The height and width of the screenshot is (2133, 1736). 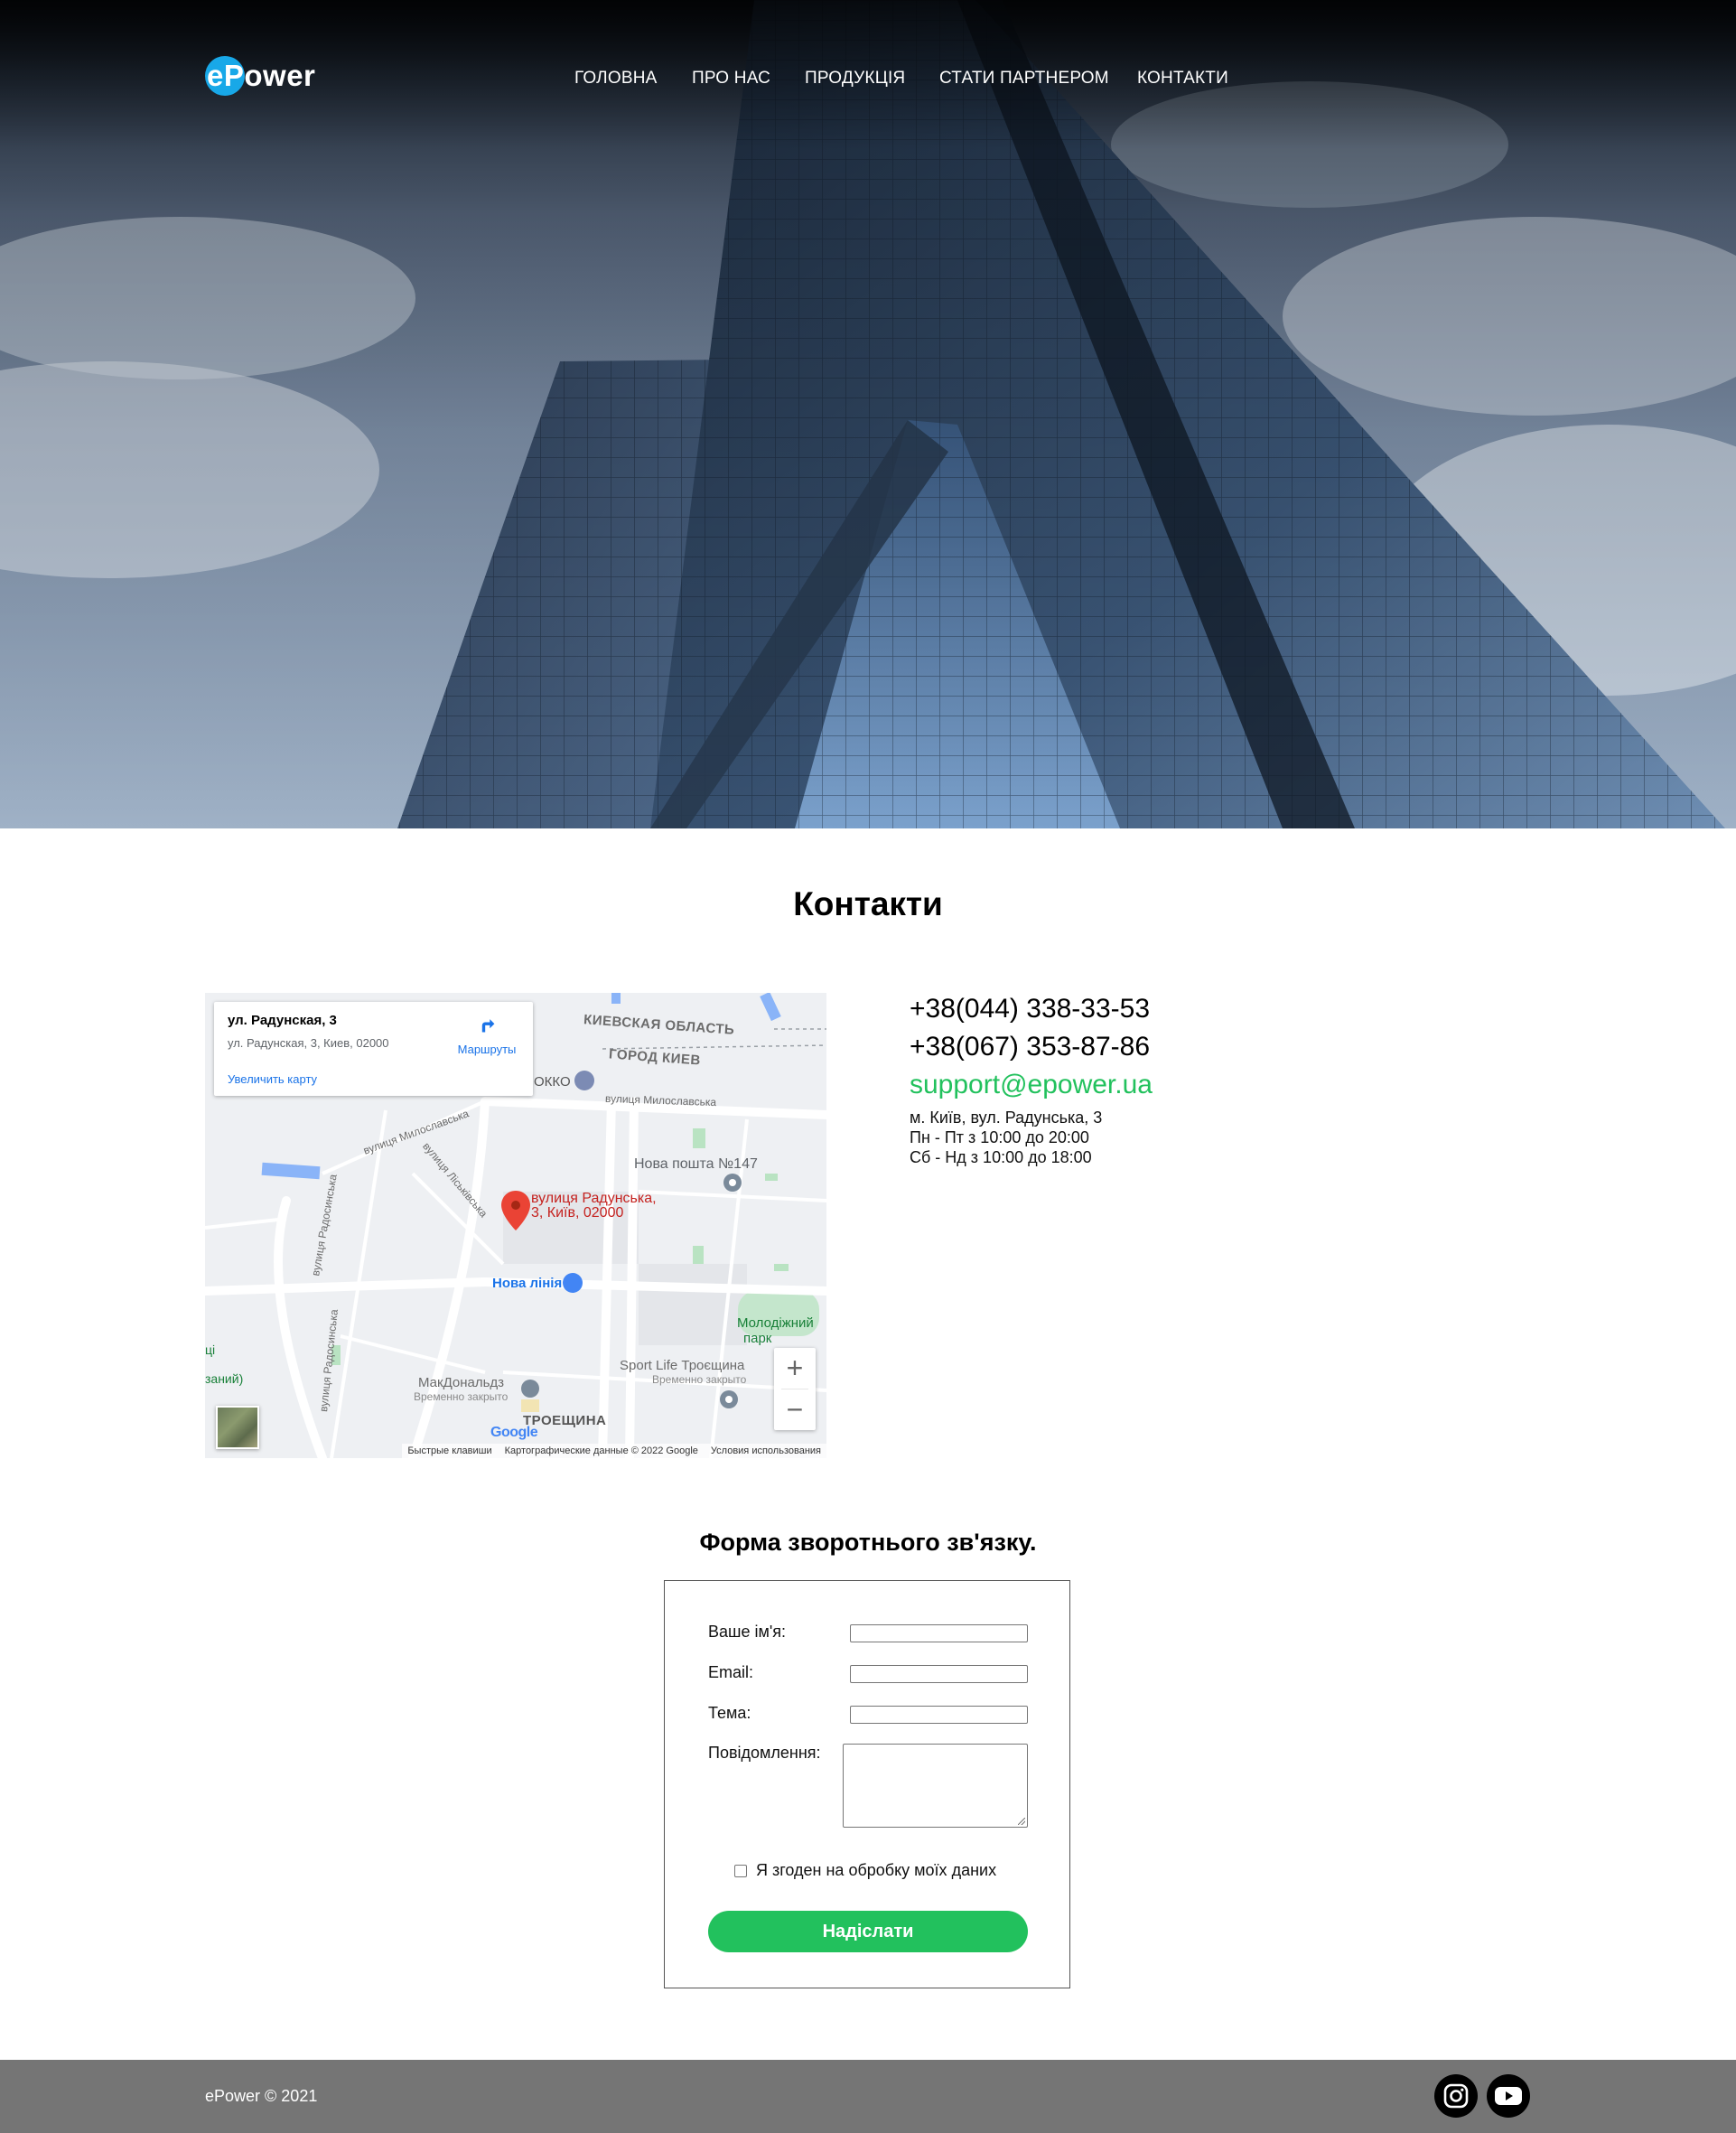 I want to click on map-terms-link: Условия использования, so click(x=766, y=1450).